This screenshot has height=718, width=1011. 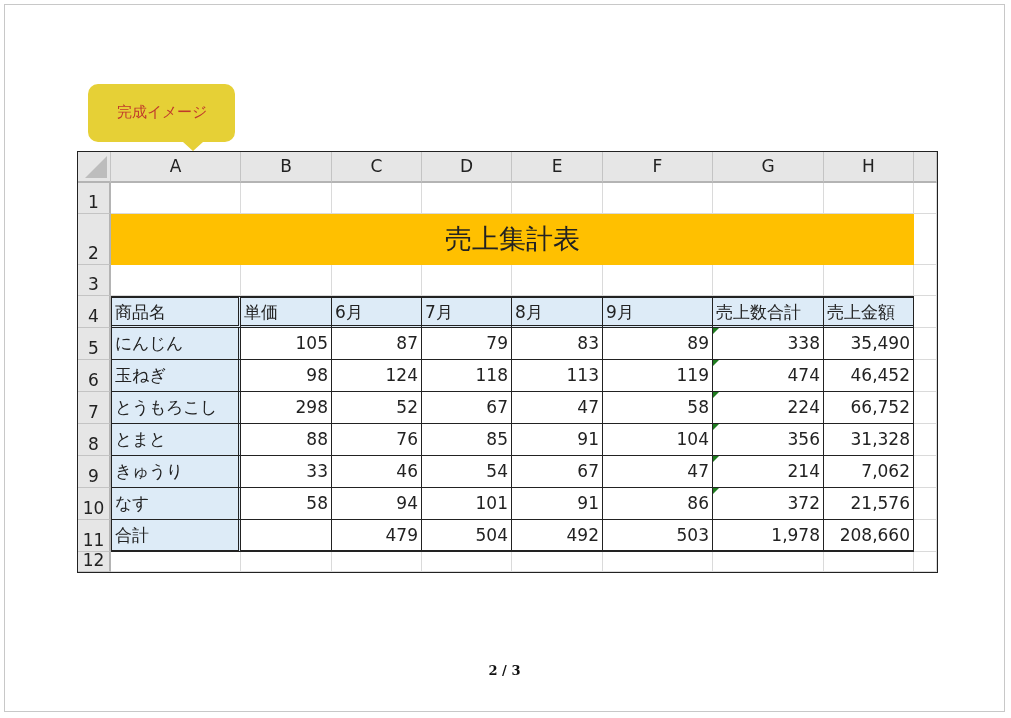 What do you see at coordinates (768, 536) in the screenshot?
I see `table-cell: 1,978` at bounding box center [768, 536].